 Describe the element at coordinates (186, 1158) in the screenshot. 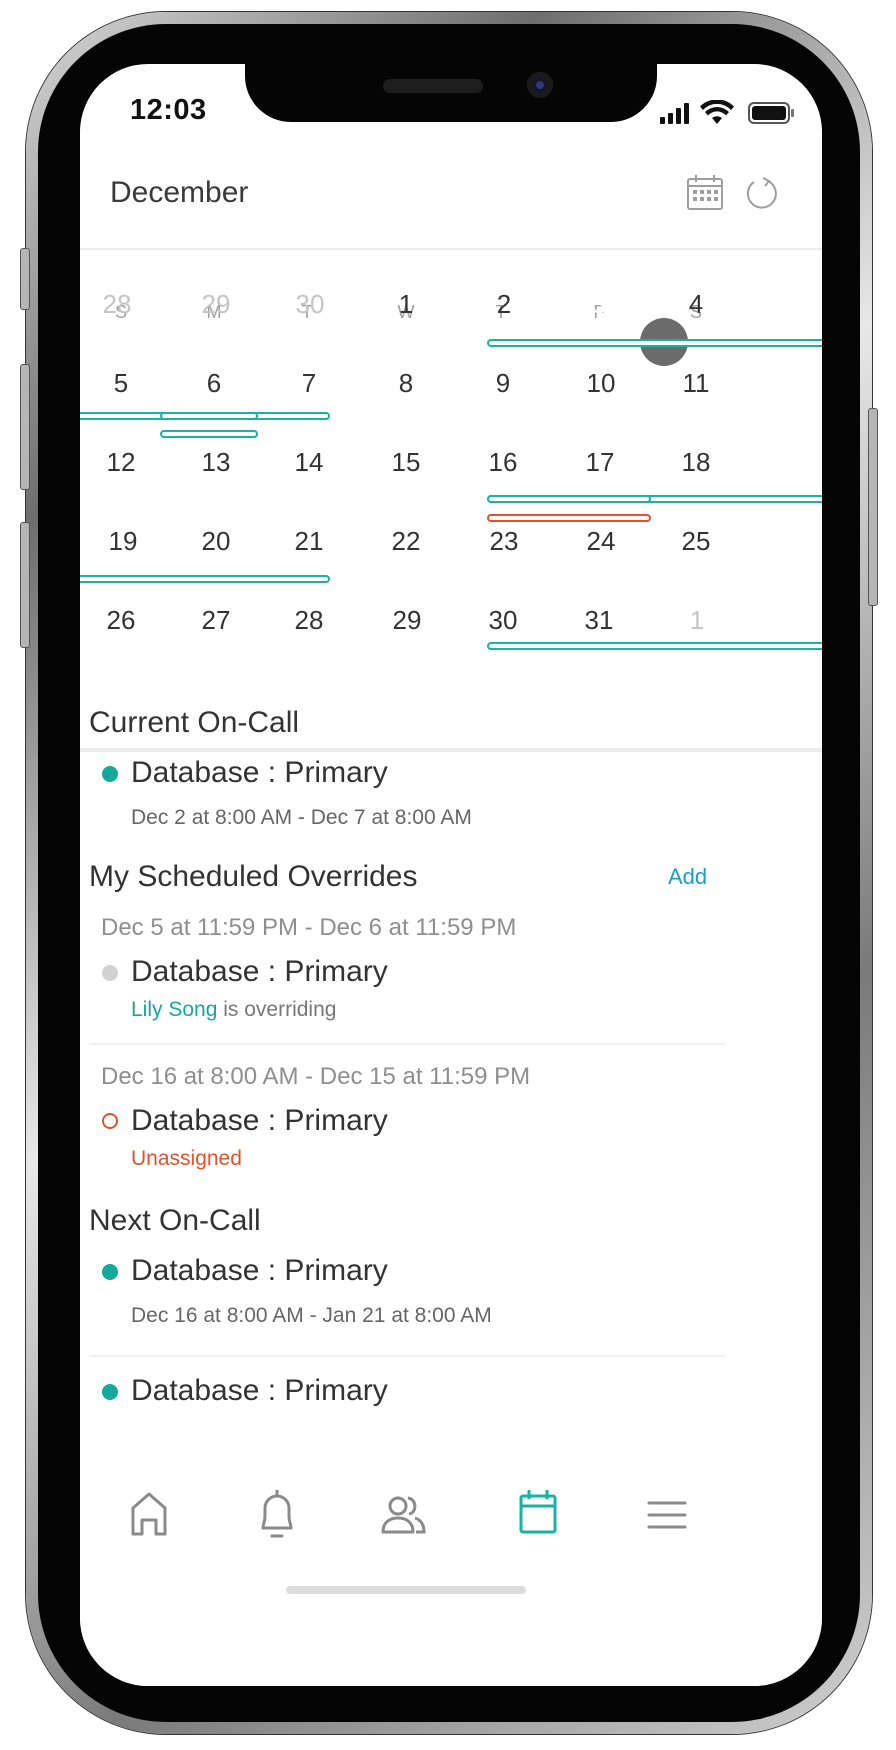

I see `unassigned-label: Unassigned` at that location.